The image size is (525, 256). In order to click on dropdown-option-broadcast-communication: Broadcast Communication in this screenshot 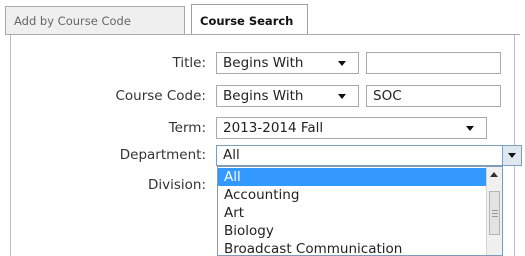, I will do `click(352, 247)`.